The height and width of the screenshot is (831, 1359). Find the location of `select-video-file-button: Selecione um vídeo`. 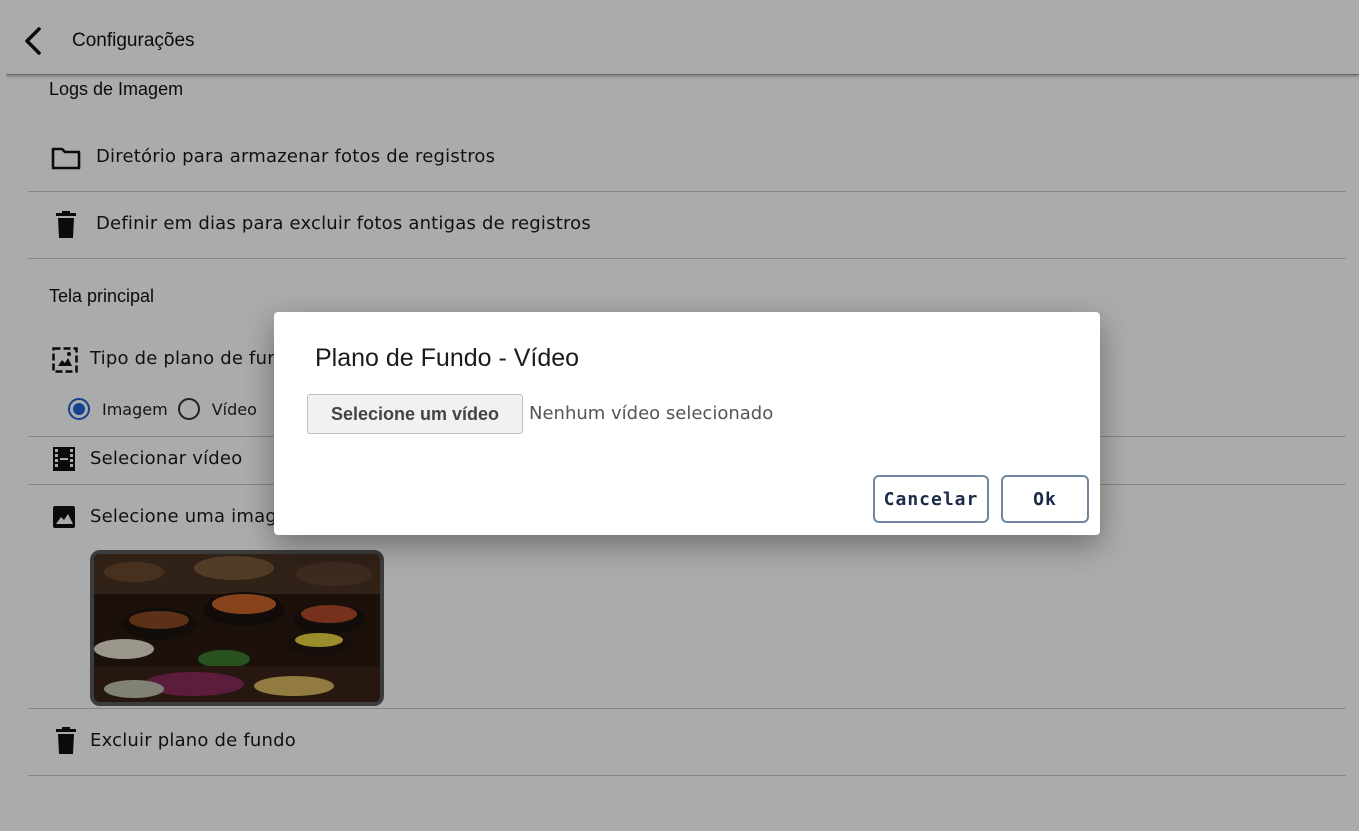

select-video-file-button: Selecione um vídeo is located at coordinates (415, 414).